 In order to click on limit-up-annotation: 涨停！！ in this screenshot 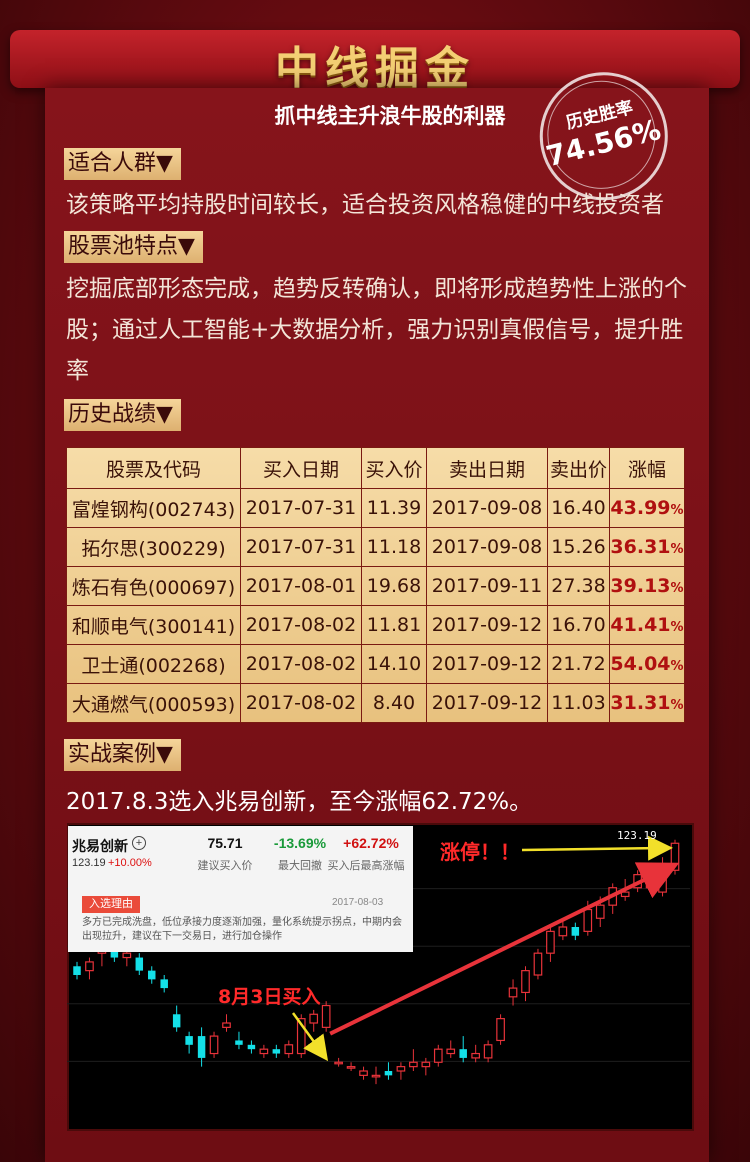, I will do `click(480, 852)`.